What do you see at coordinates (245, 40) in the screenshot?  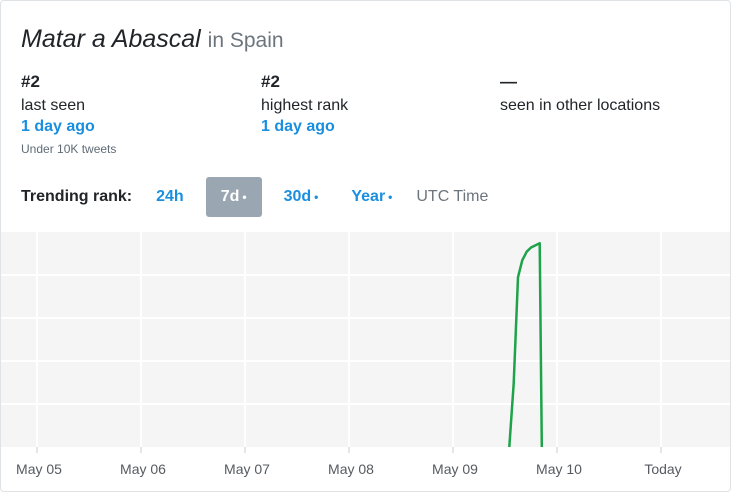 I see `location-label: in Spain` at bounding box center [245, 40].